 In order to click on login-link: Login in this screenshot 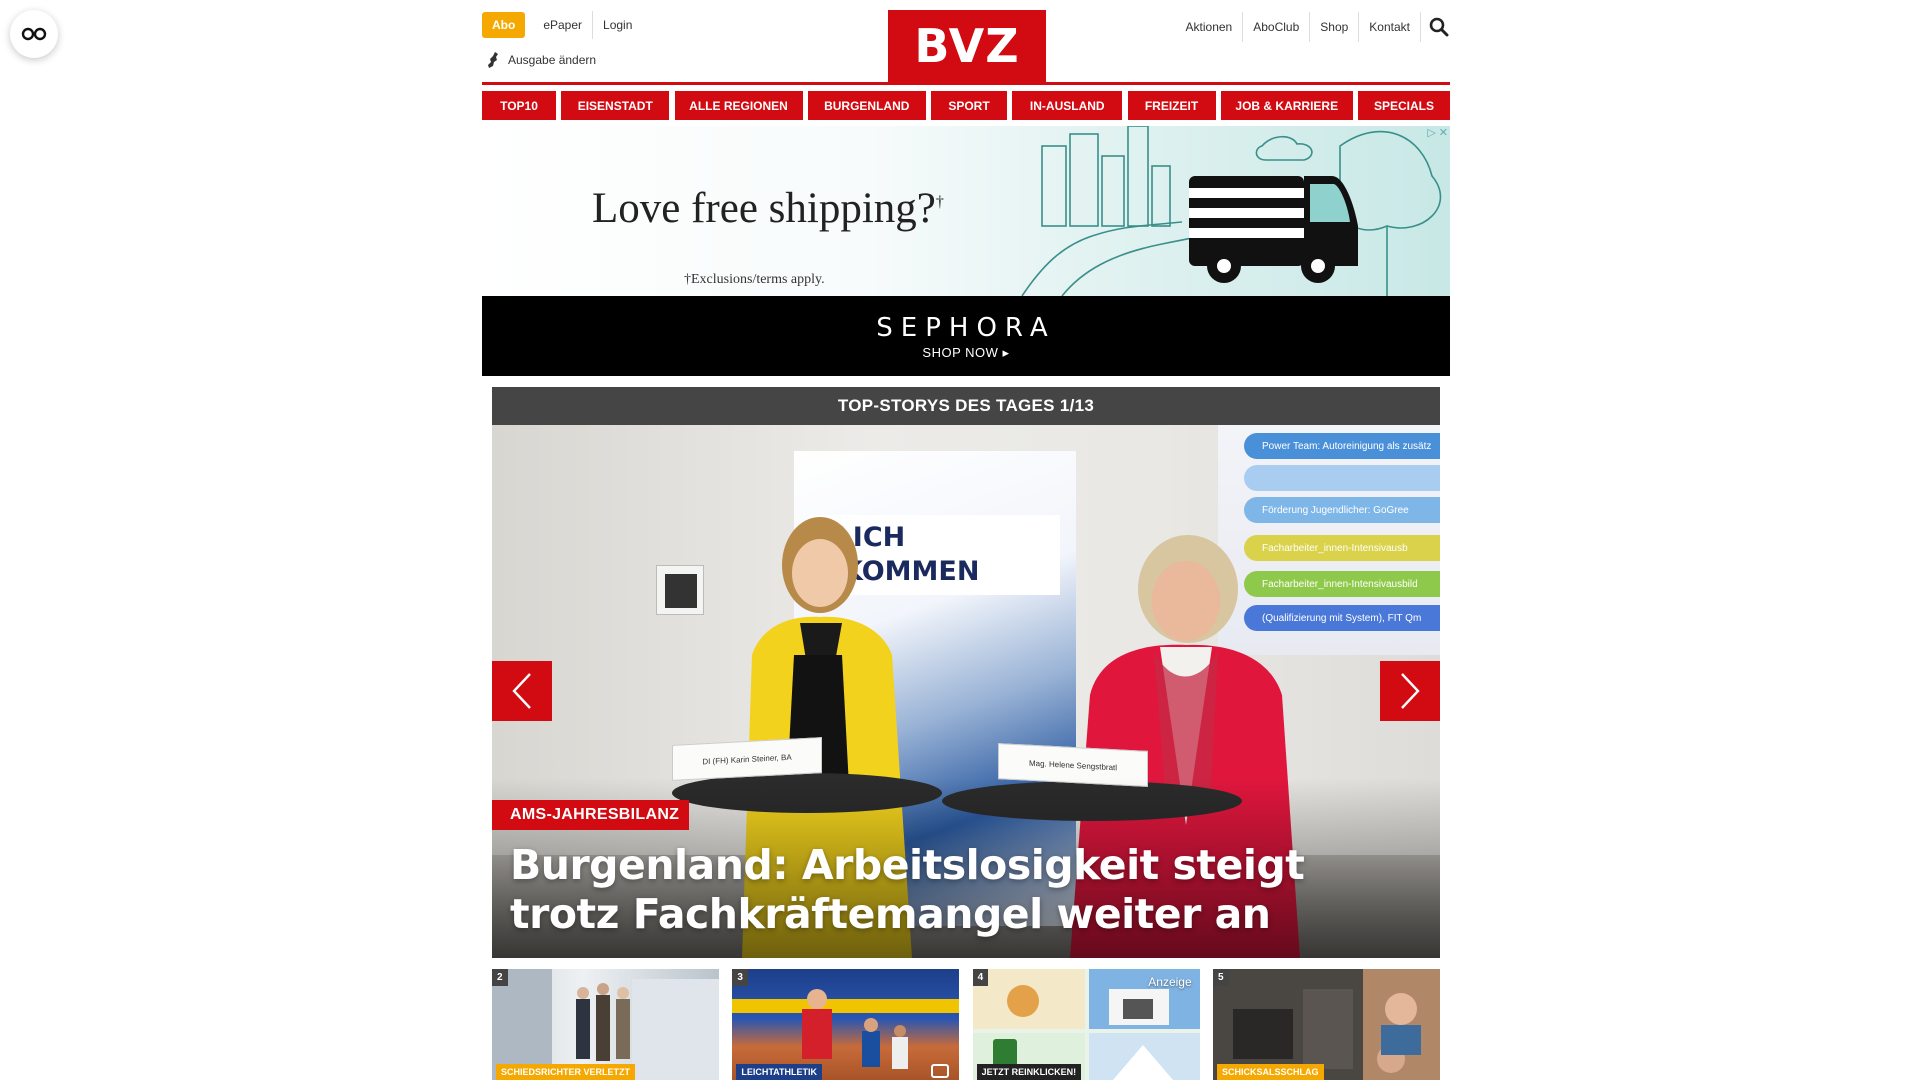, I will do `click(617, 25)`.